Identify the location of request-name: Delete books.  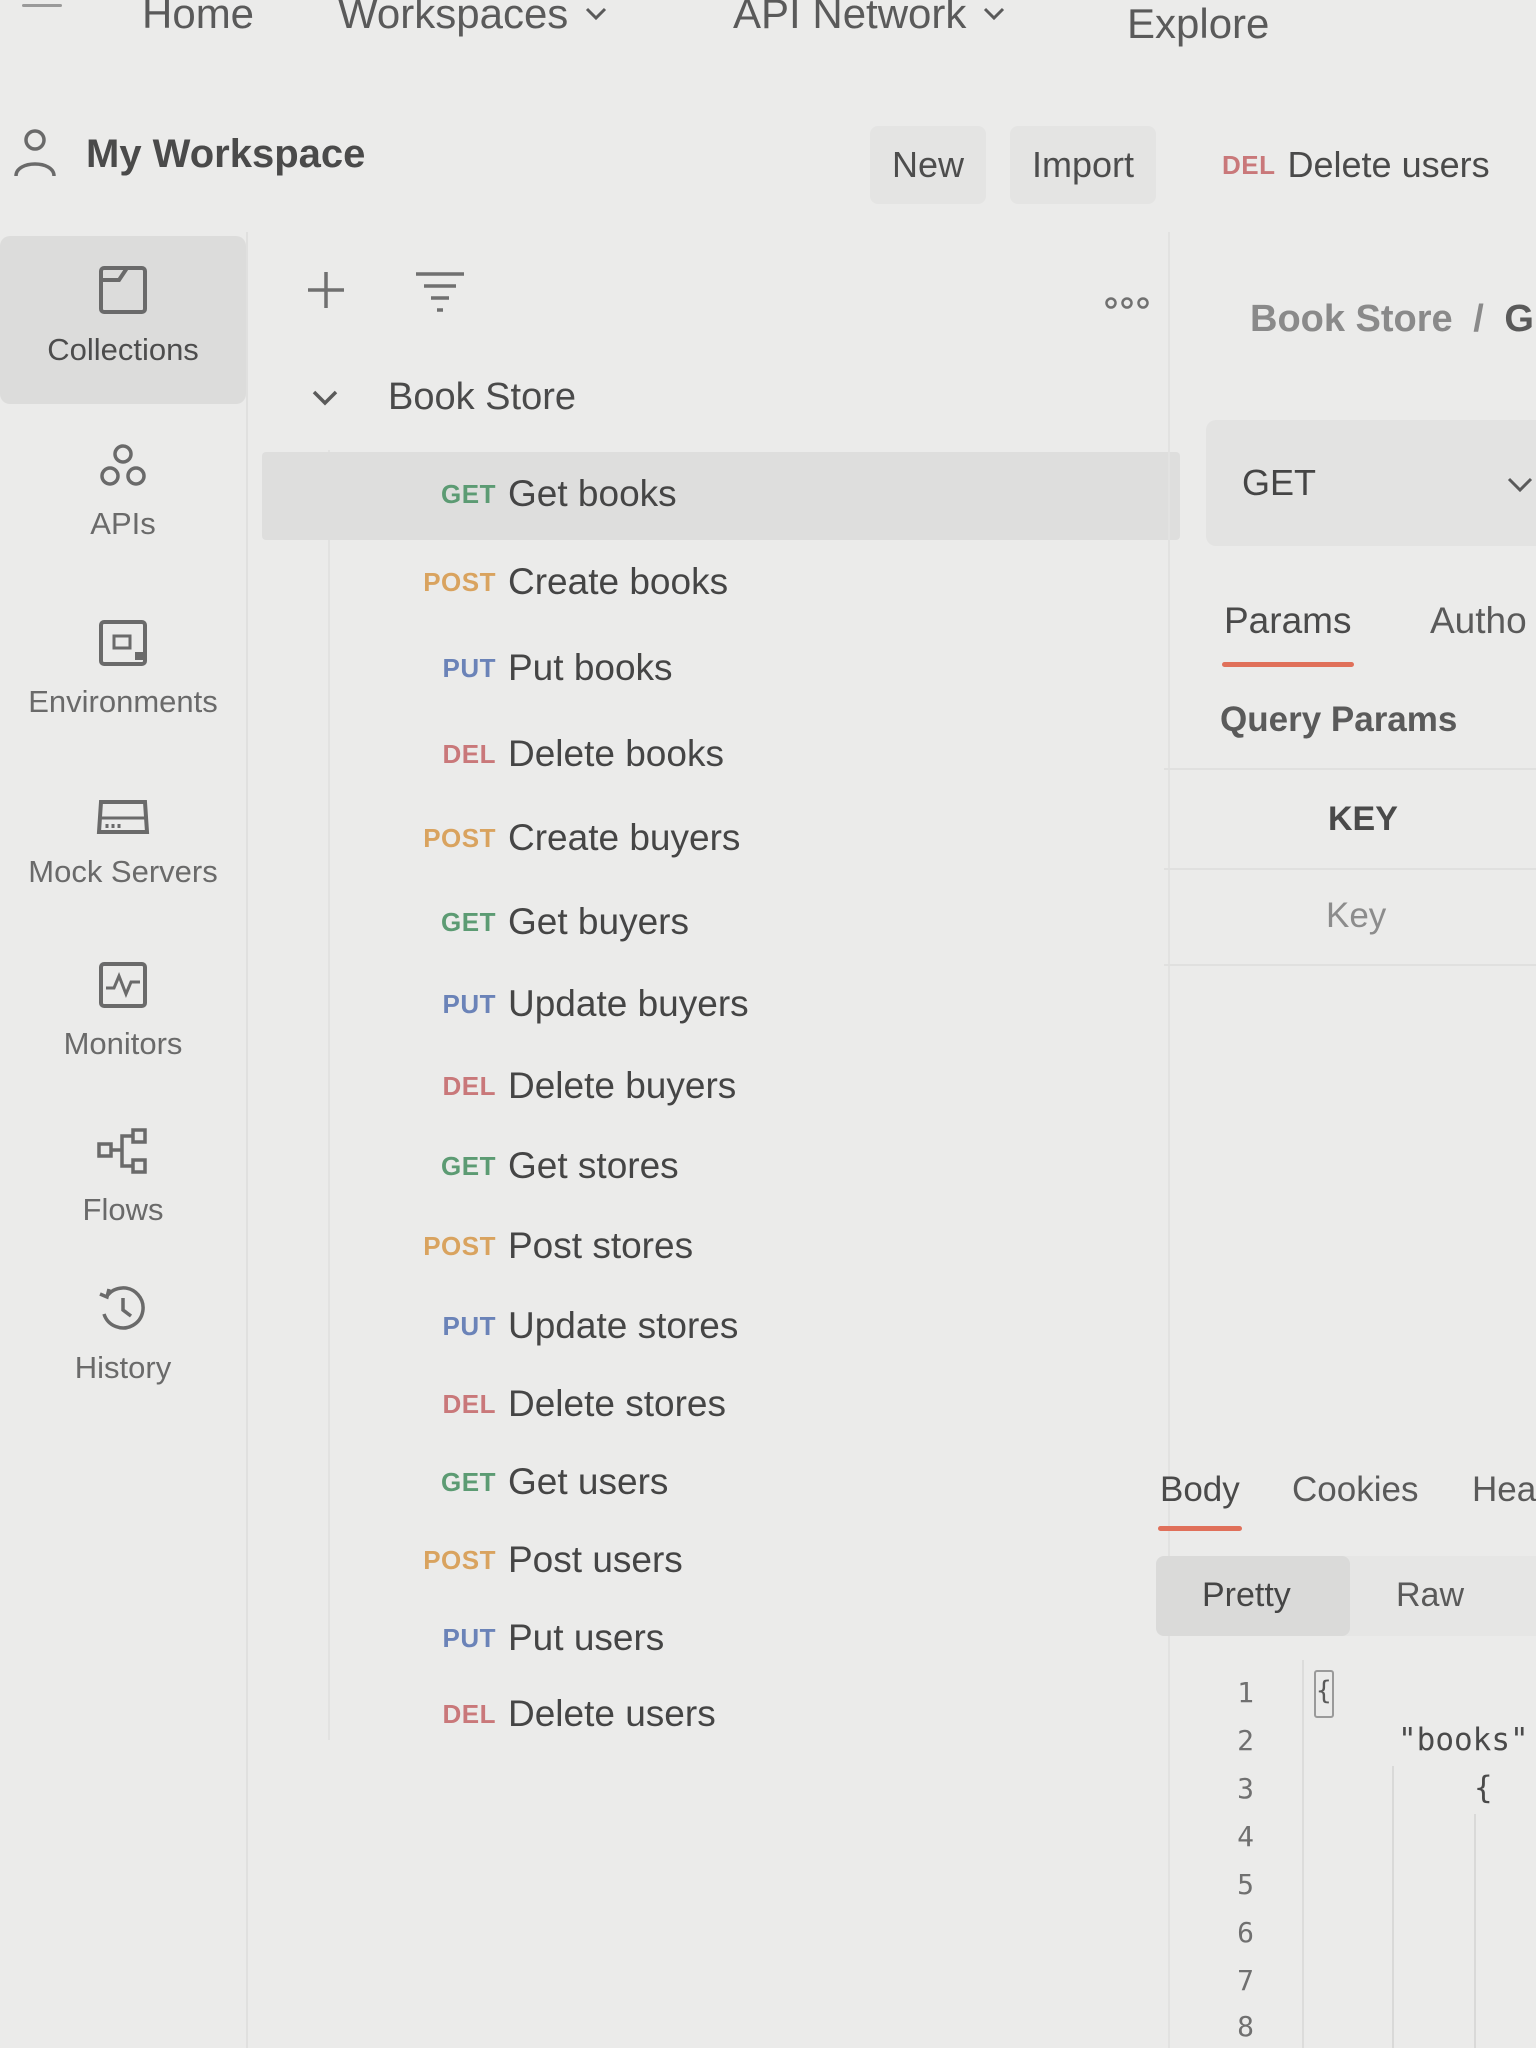
(616, 753).